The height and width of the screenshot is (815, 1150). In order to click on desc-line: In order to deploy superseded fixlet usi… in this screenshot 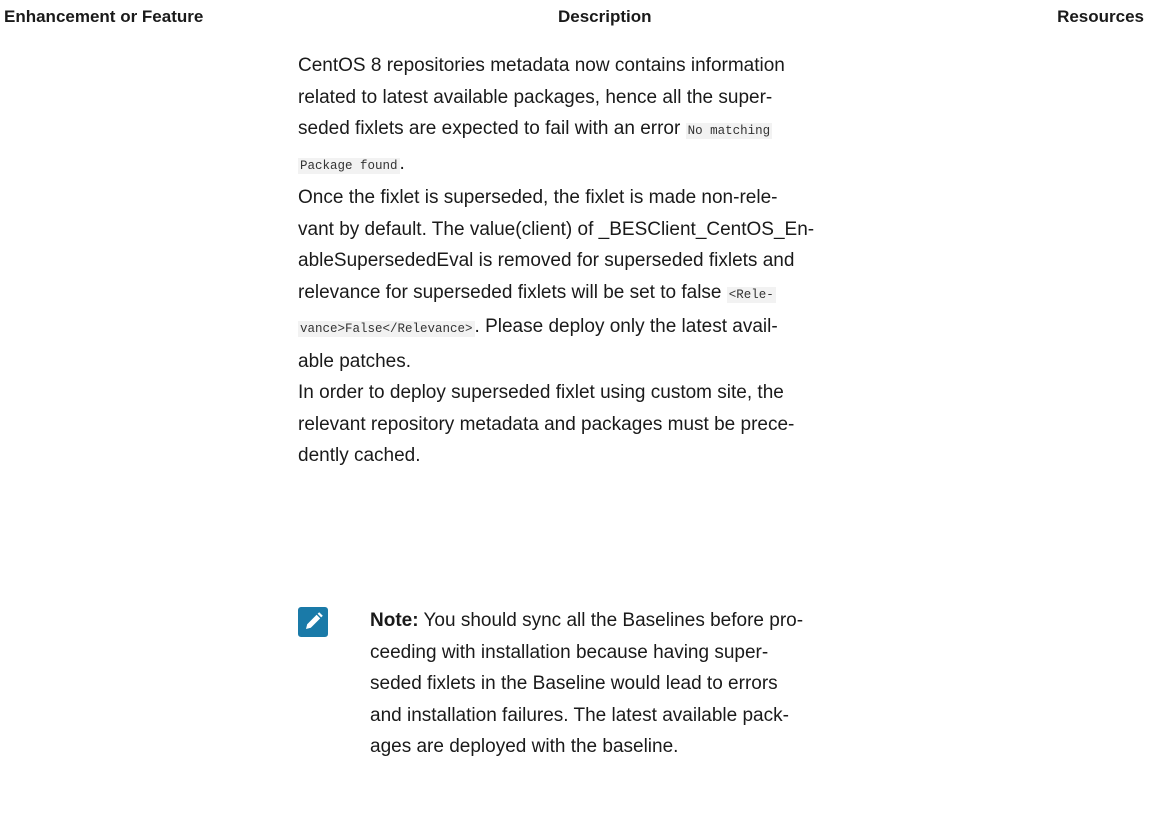, I will do `click(541, 392)`.